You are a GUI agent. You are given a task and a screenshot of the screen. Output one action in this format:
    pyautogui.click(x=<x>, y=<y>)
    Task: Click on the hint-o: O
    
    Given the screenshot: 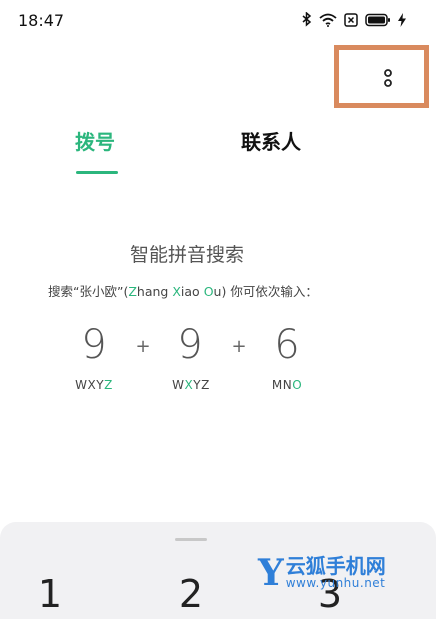 What is the action you would take?
    pyautogui.click(x=208, y=291)
    